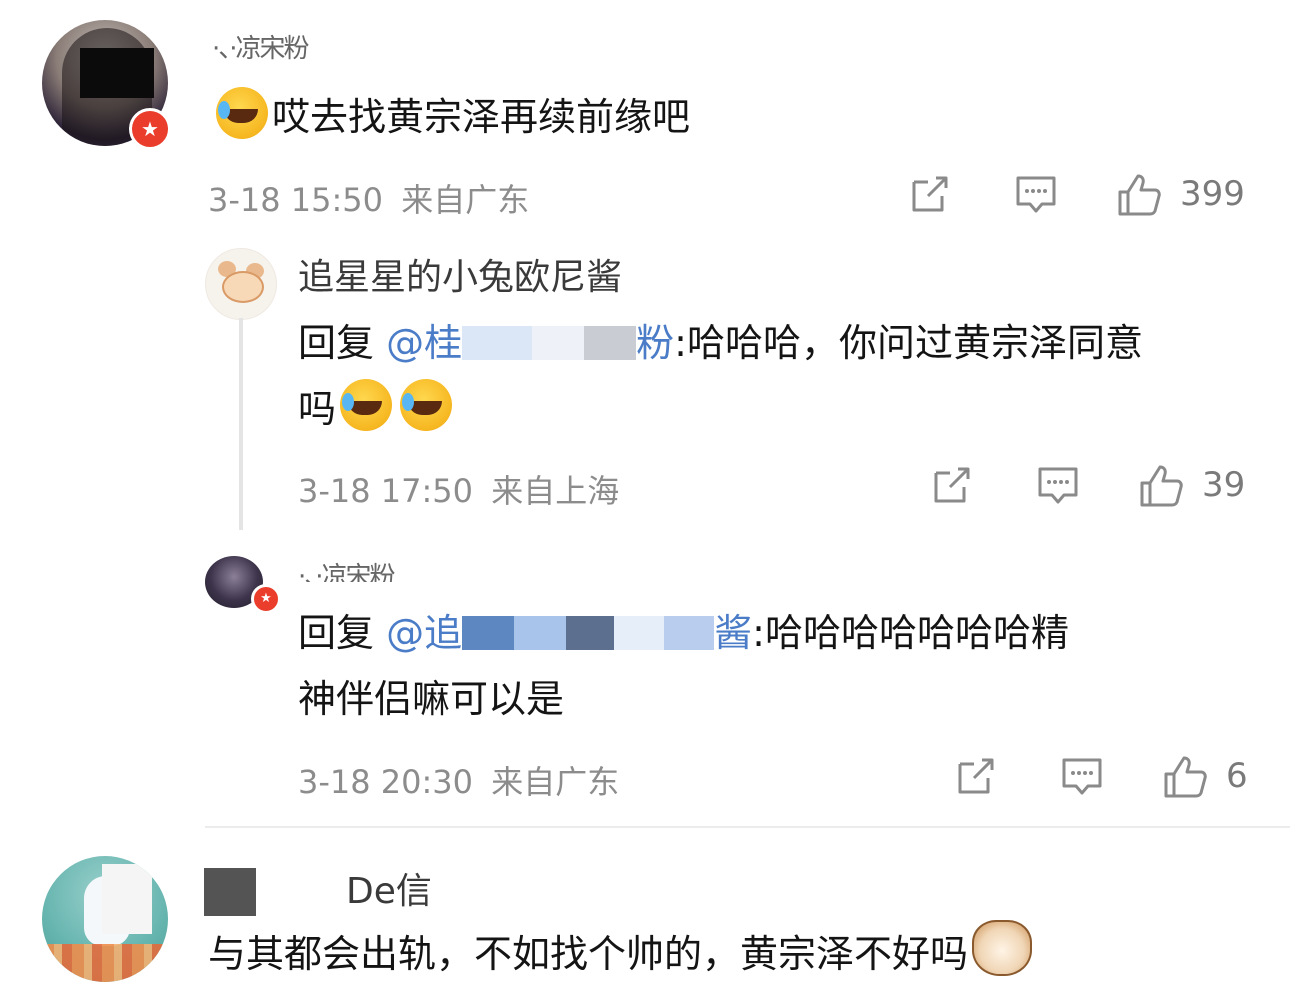  What do you see at coordinates (1002, 948) in the screenshot?
I see `cat-emoji` at bounding box center [1002, 948].